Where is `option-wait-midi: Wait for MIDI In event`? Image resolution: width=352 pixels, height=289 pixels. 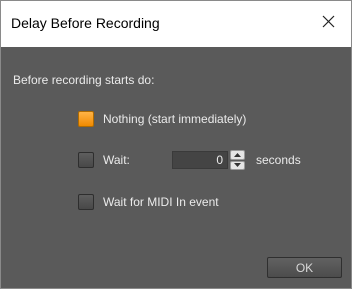
option-wait-midi: Wait for MIDI In event is located at coordinates (148, 202).